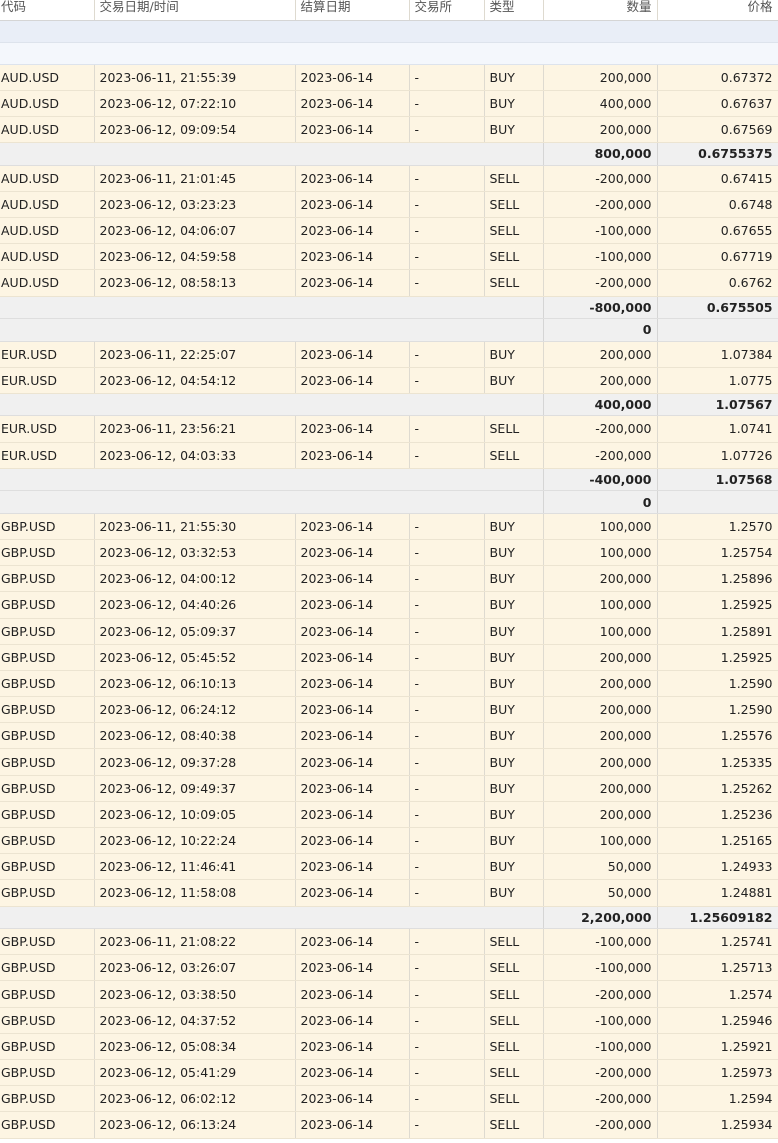 The height and width of the screenshot is (1143, 778). I want to click on cell-price: 1.25891, so click(717, 631).